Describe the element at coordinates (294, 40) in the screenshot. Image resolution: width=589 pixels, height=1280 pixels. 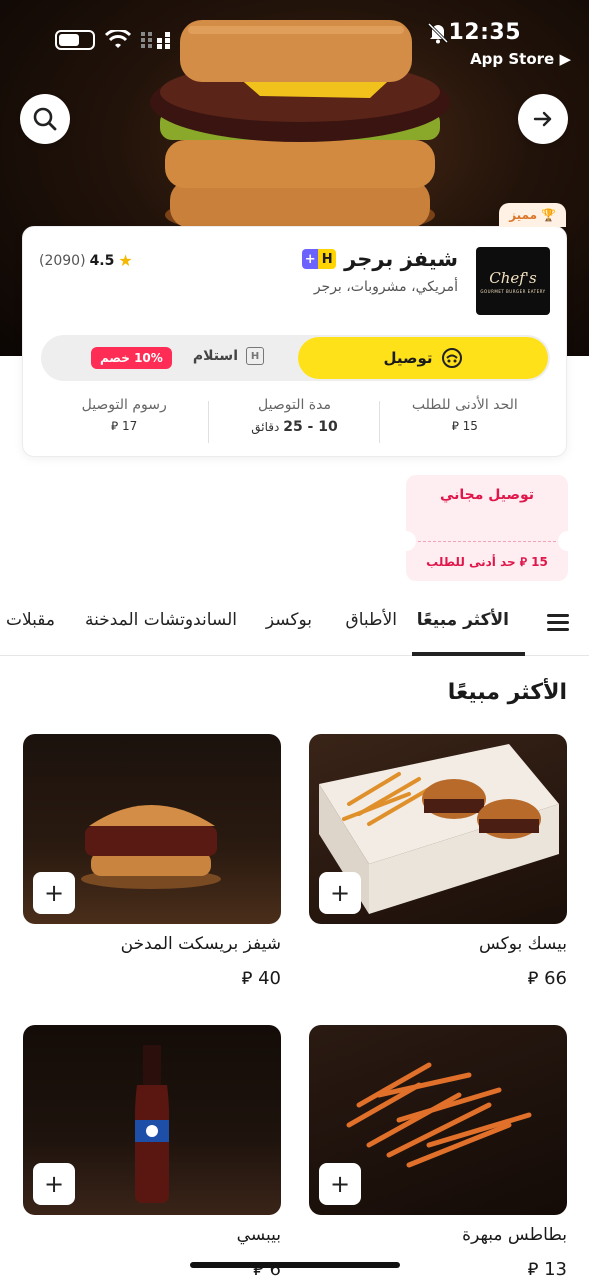
I see `status-bar: 12:35 App Store ▶` at that location.